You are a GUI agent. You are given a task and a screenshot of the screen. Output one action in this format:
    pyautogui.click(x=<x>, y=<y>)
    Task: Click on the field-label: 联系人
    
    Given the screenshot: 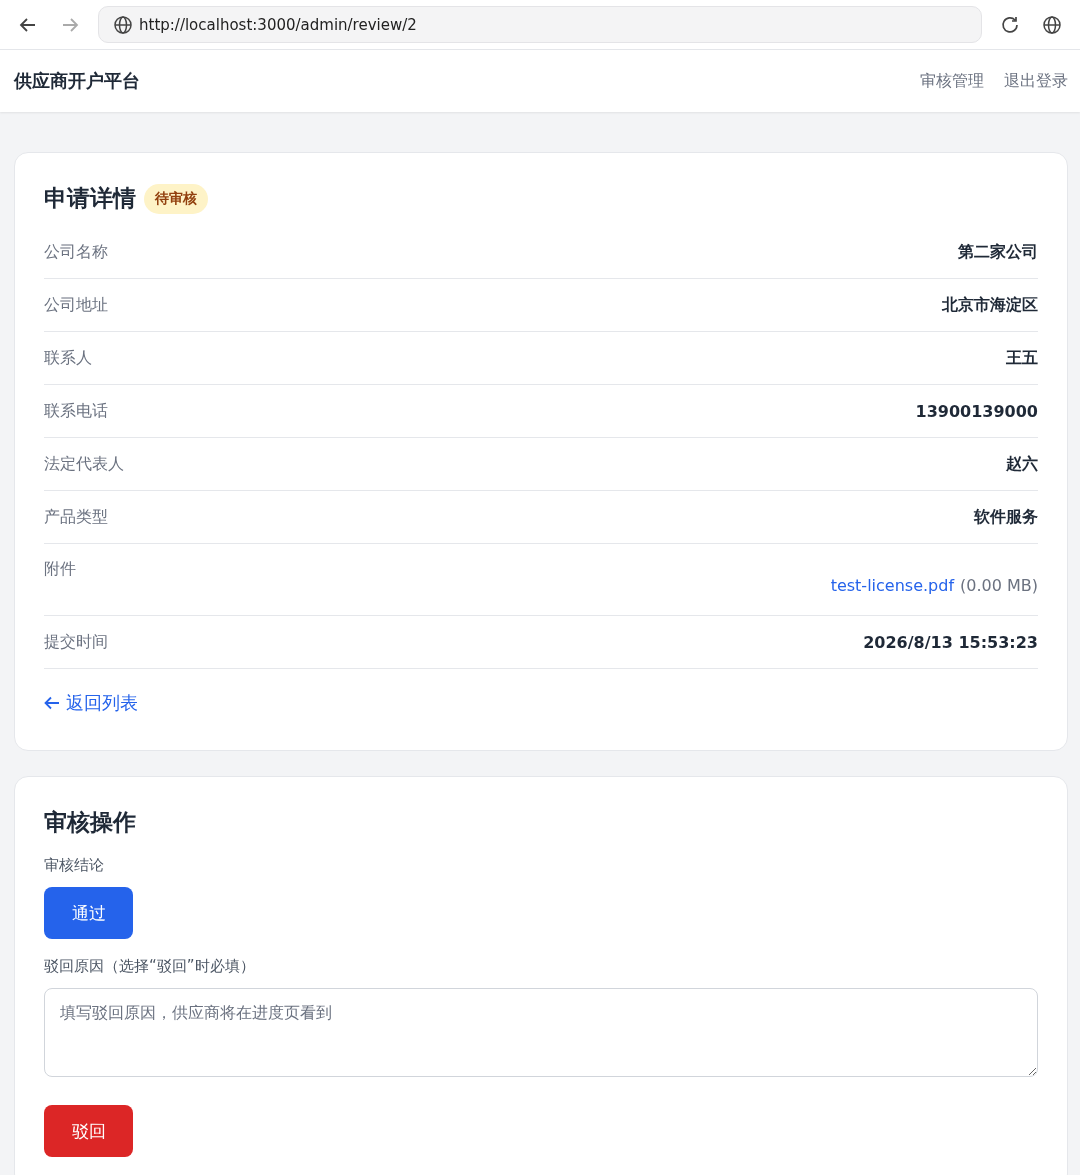 What is the action you would take?
    pyautogui.click(x=68, y=358)
    